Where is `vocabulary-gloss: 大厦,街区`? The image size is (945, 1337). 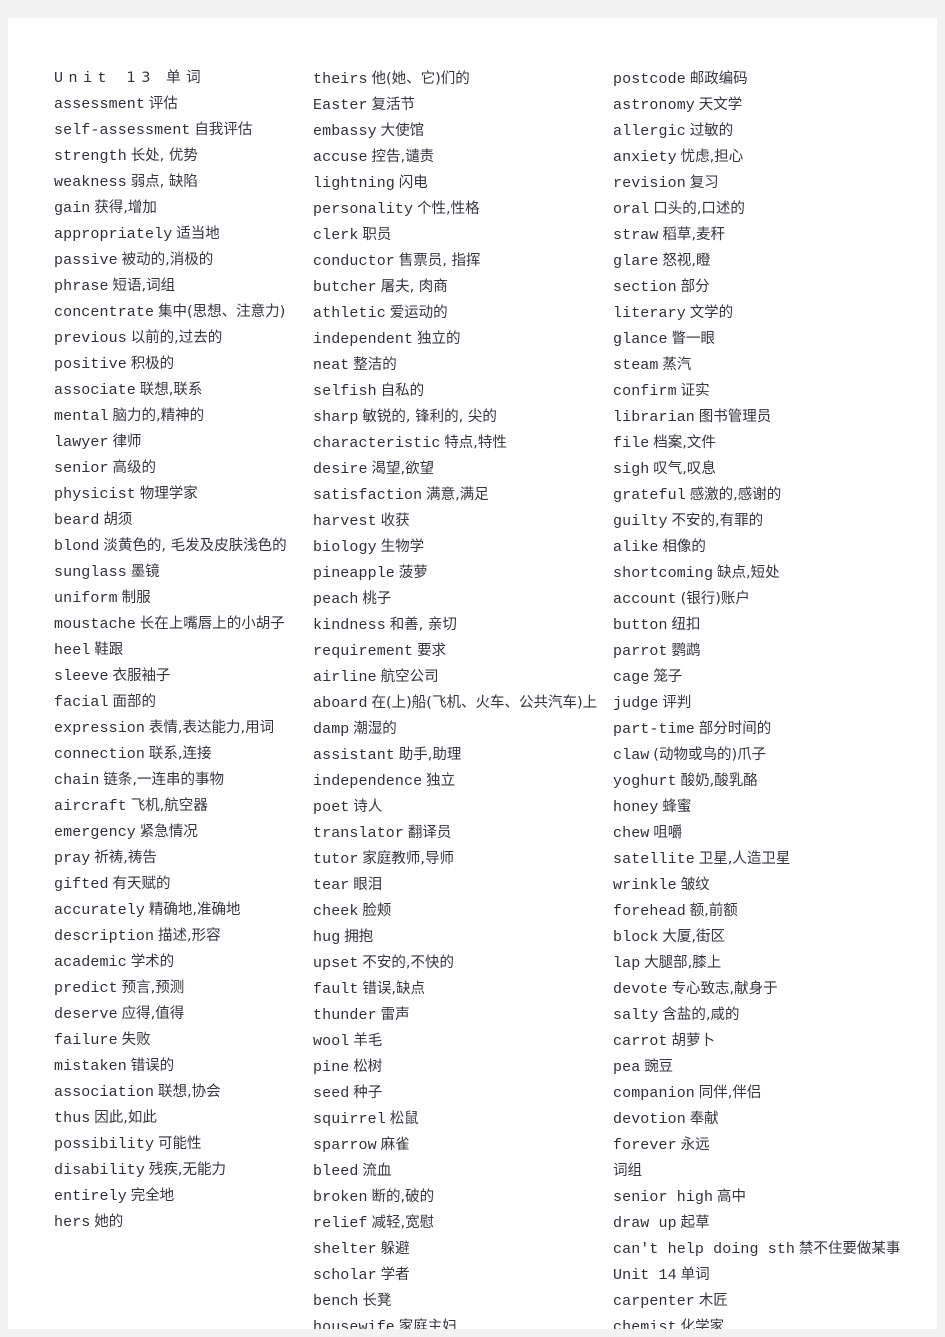 vocabulary-gloss: 大厦,街区 is located at coordinates (693, 937).